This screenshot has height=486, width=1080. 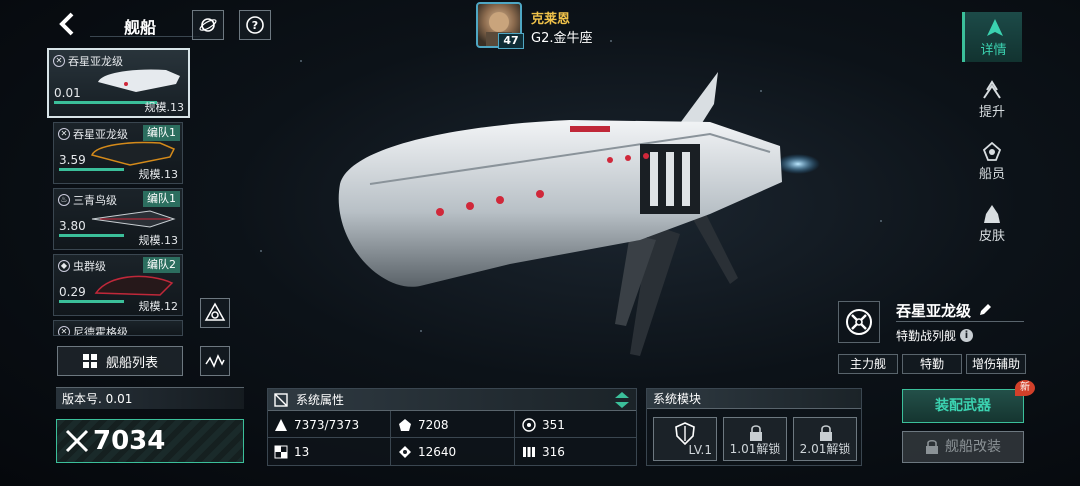 I want to click on armor-icon, so click(x=405, y=425).